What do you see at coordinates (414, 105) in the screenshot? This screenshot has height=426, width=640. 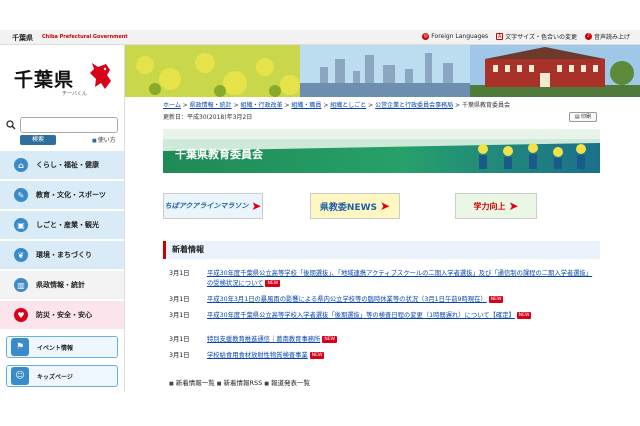 I see `breadcrumb-public-enterprise: 公営企業と行政委員会事務局` at bounding box center [414, 105].